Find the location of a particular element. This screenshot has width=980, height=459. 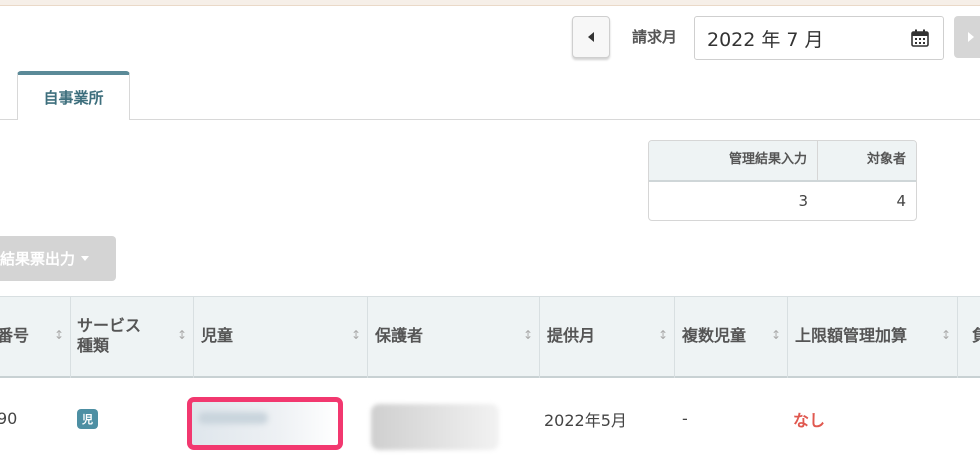

guardian-name-redacted is located at coordinates (435, 427).